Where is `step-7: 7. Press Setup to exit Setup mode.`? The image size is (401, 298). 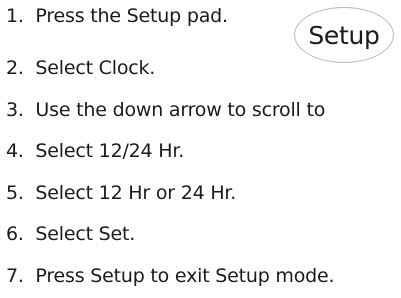
step-7: 7. Press Setup to exit Setup mode. is located at coordinates (170, 276).